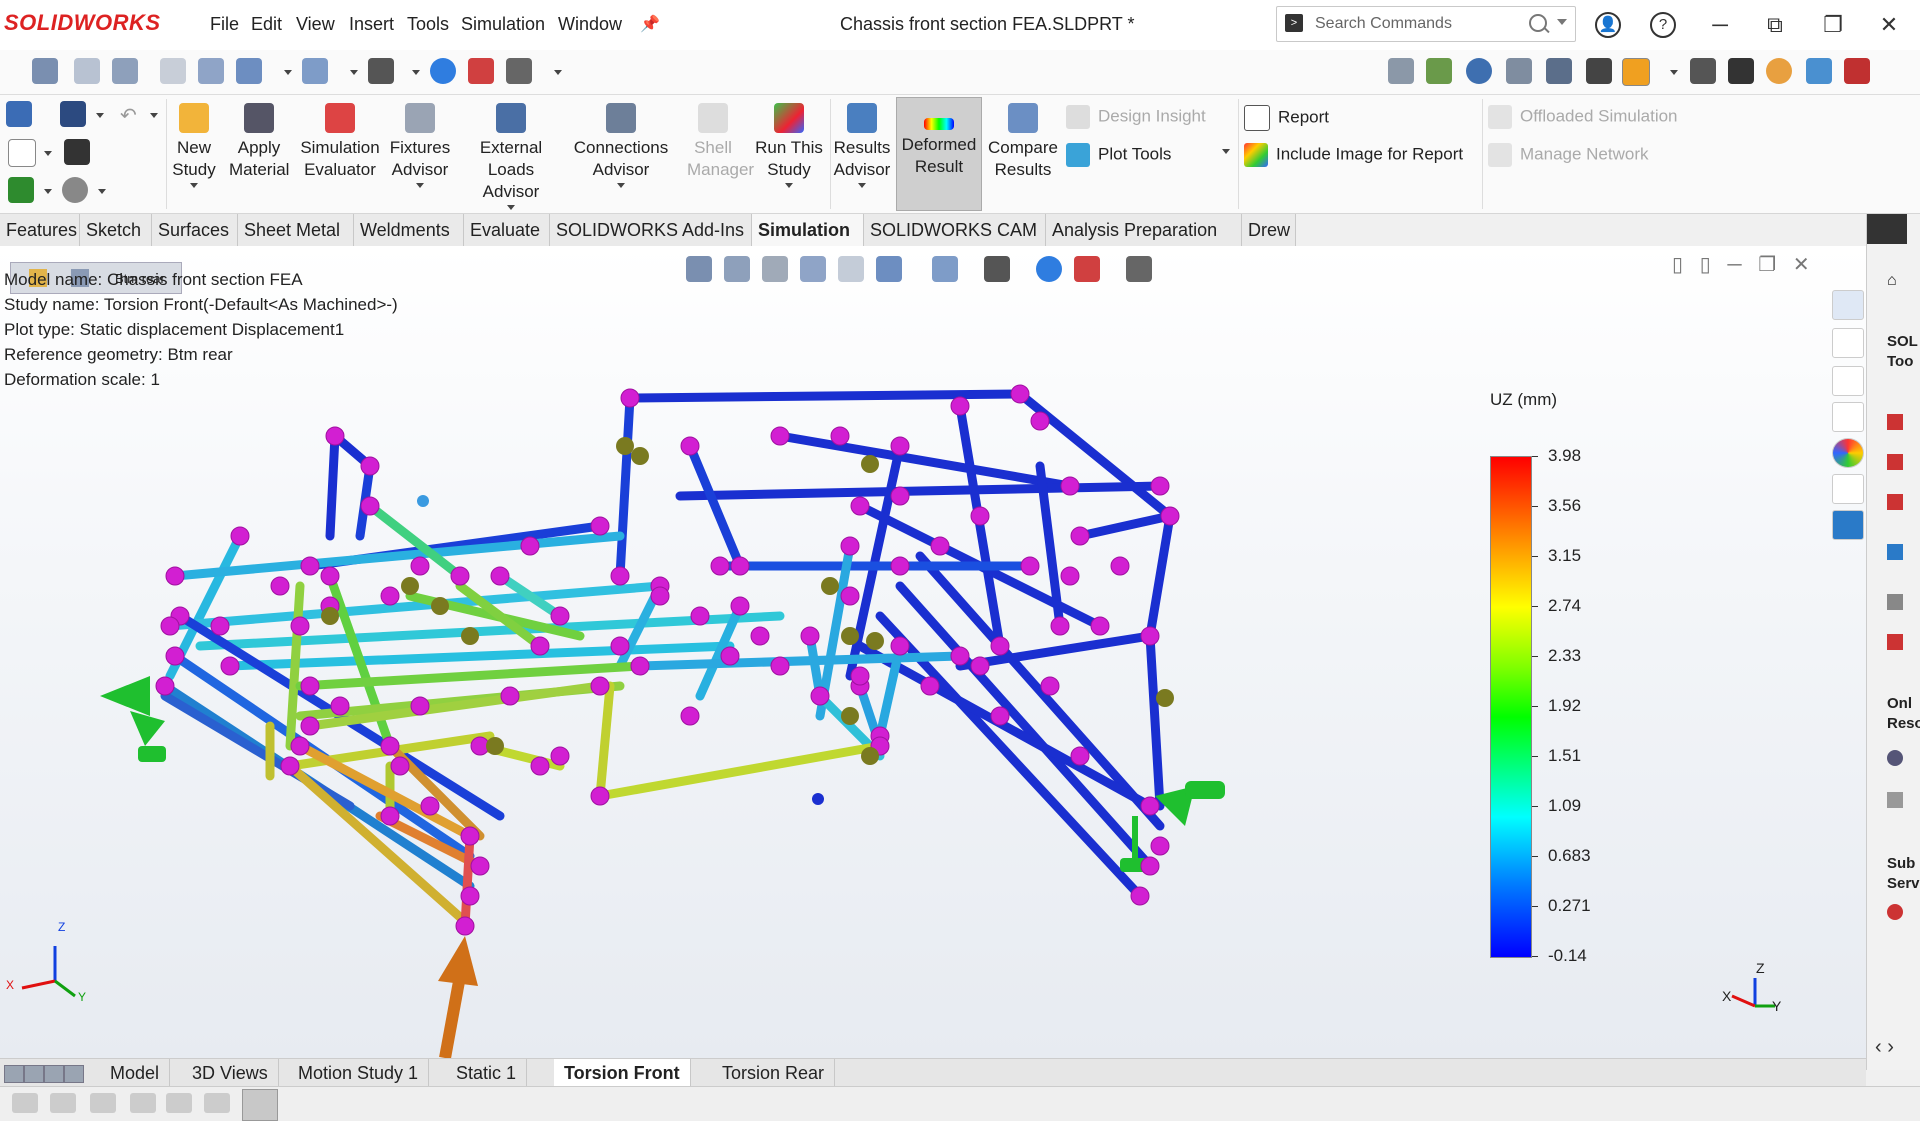 This screenshot has height=1121, width=1920. I want to click on offloaded-simulation-button: Offloaded Simulation, so click(1583, 117).